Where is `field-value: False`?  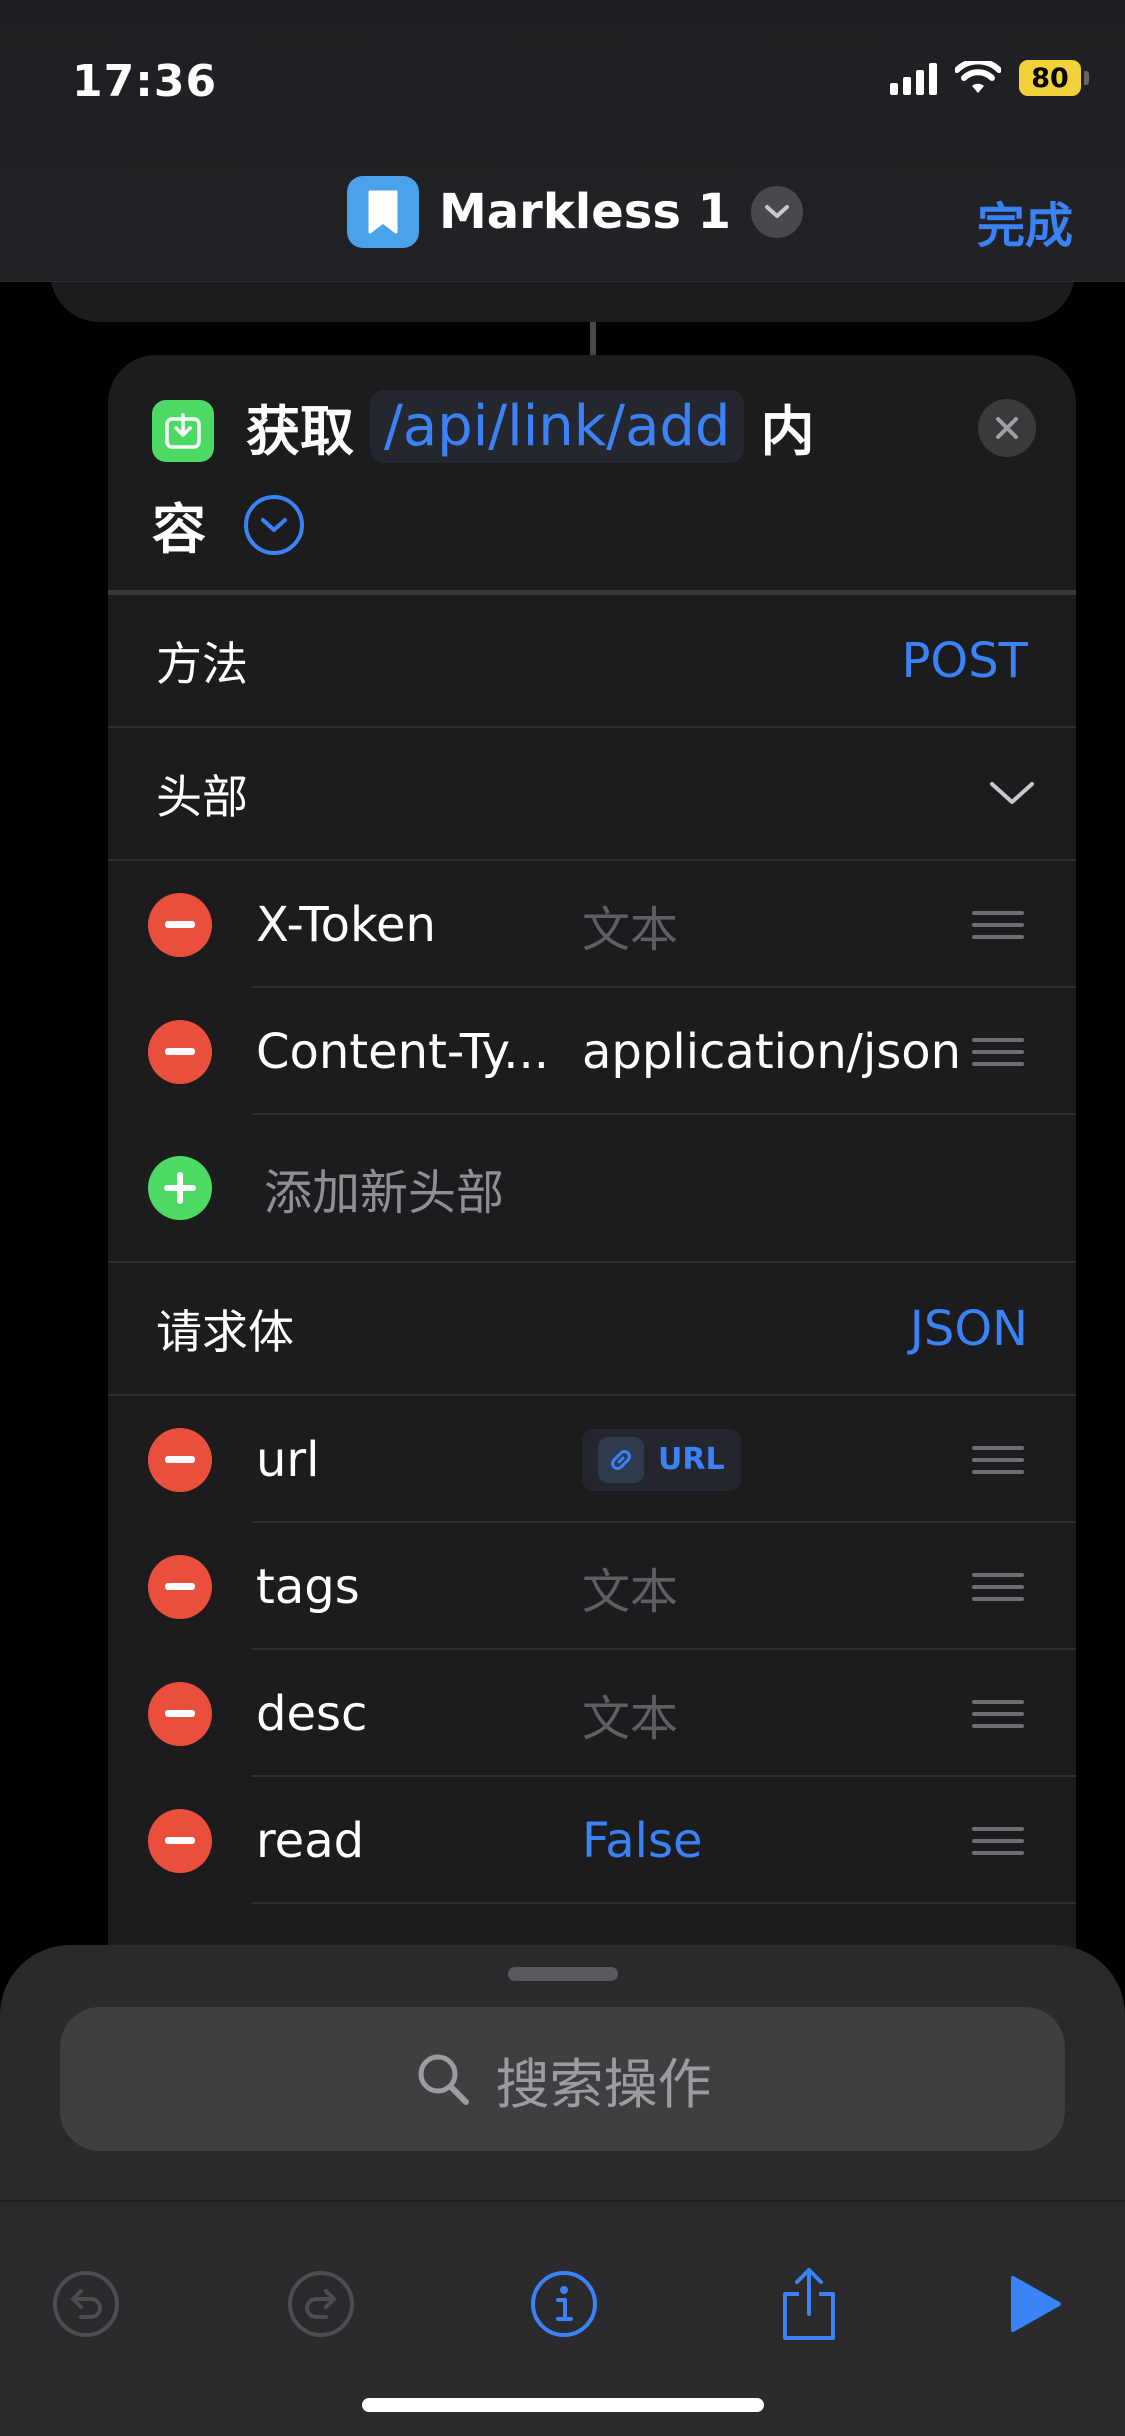
field-value: False is located at coordinates (642, 1841).